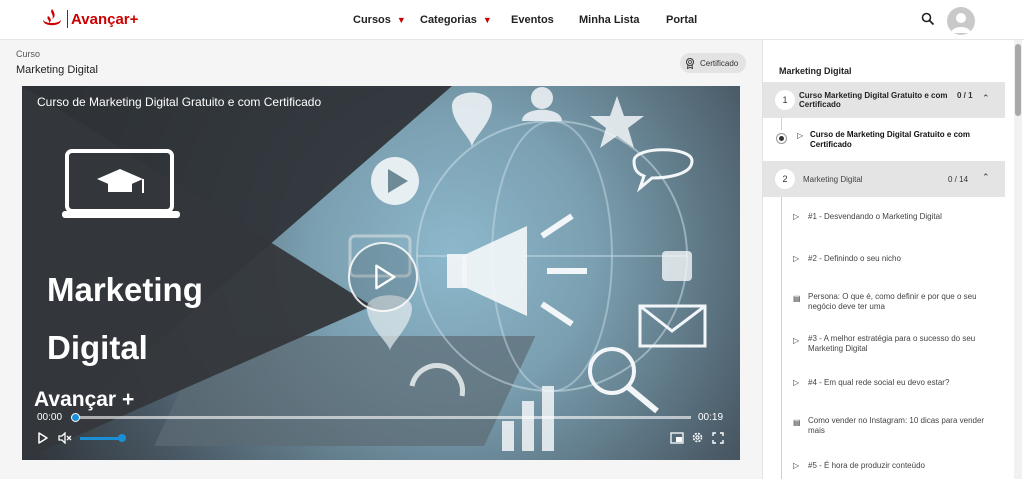 This screenshot has width=1024, height=479. I want to click on sidebar-scrollbar, so click(1018, 259).